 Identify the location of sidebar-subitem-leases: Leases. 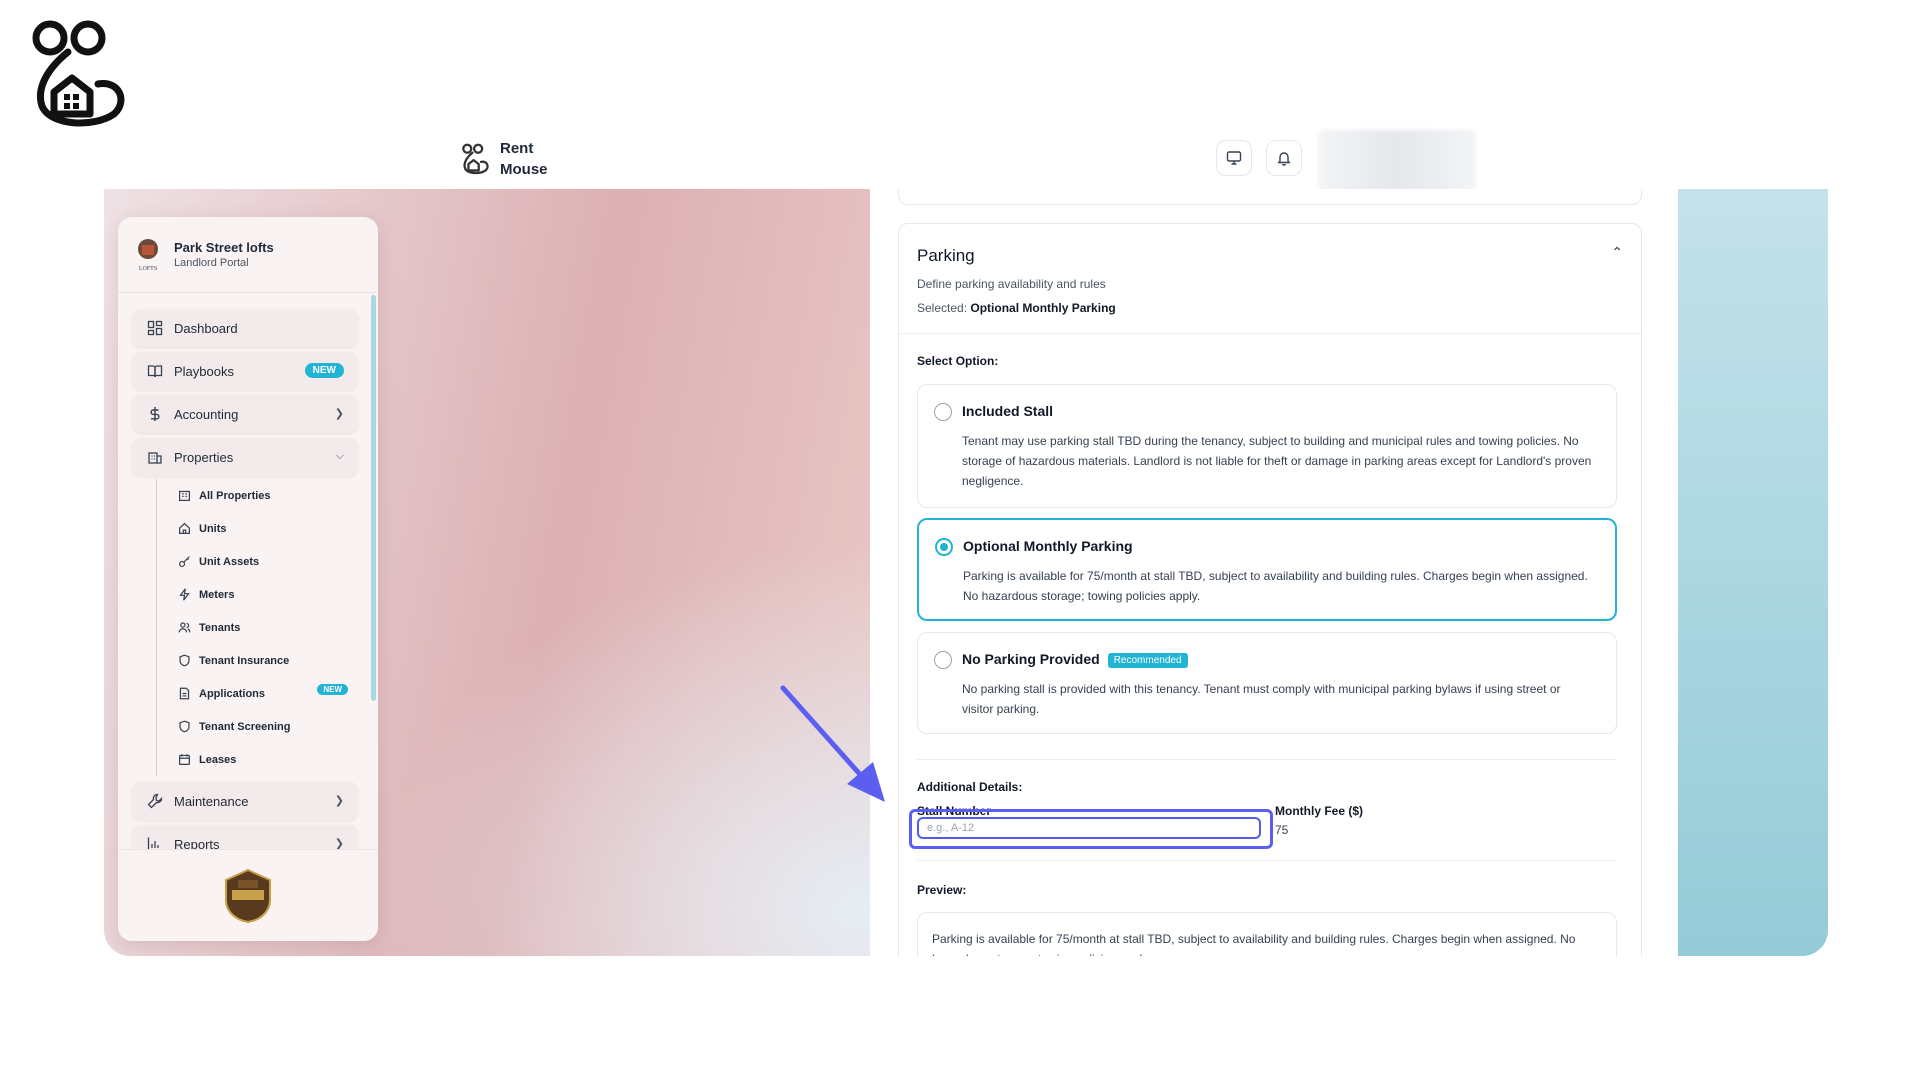
(267, 759).